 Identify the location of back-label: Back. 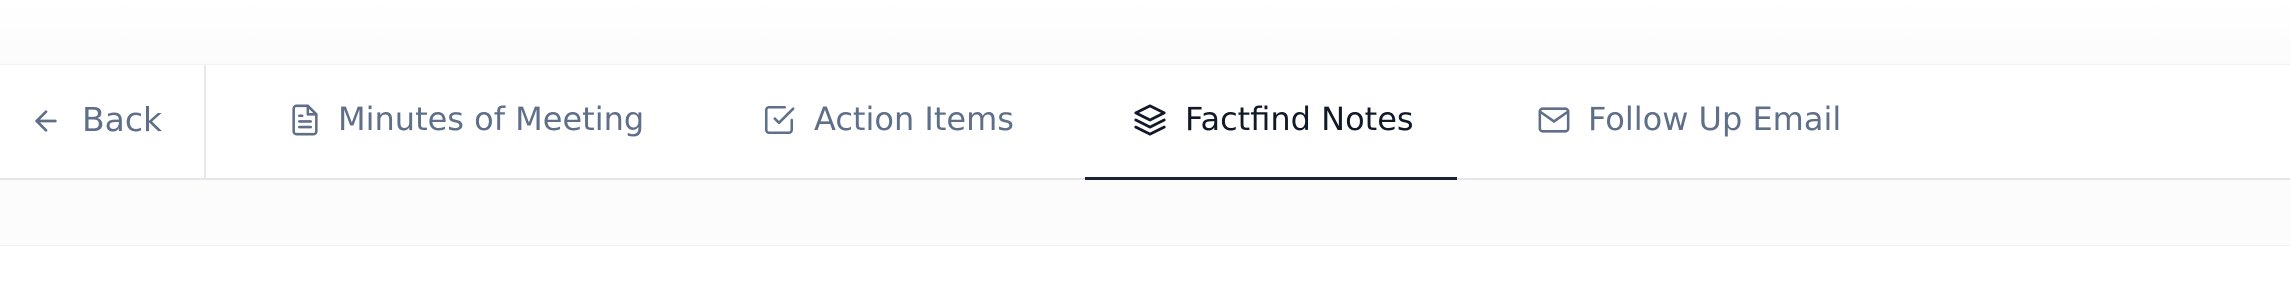
(122, 119).